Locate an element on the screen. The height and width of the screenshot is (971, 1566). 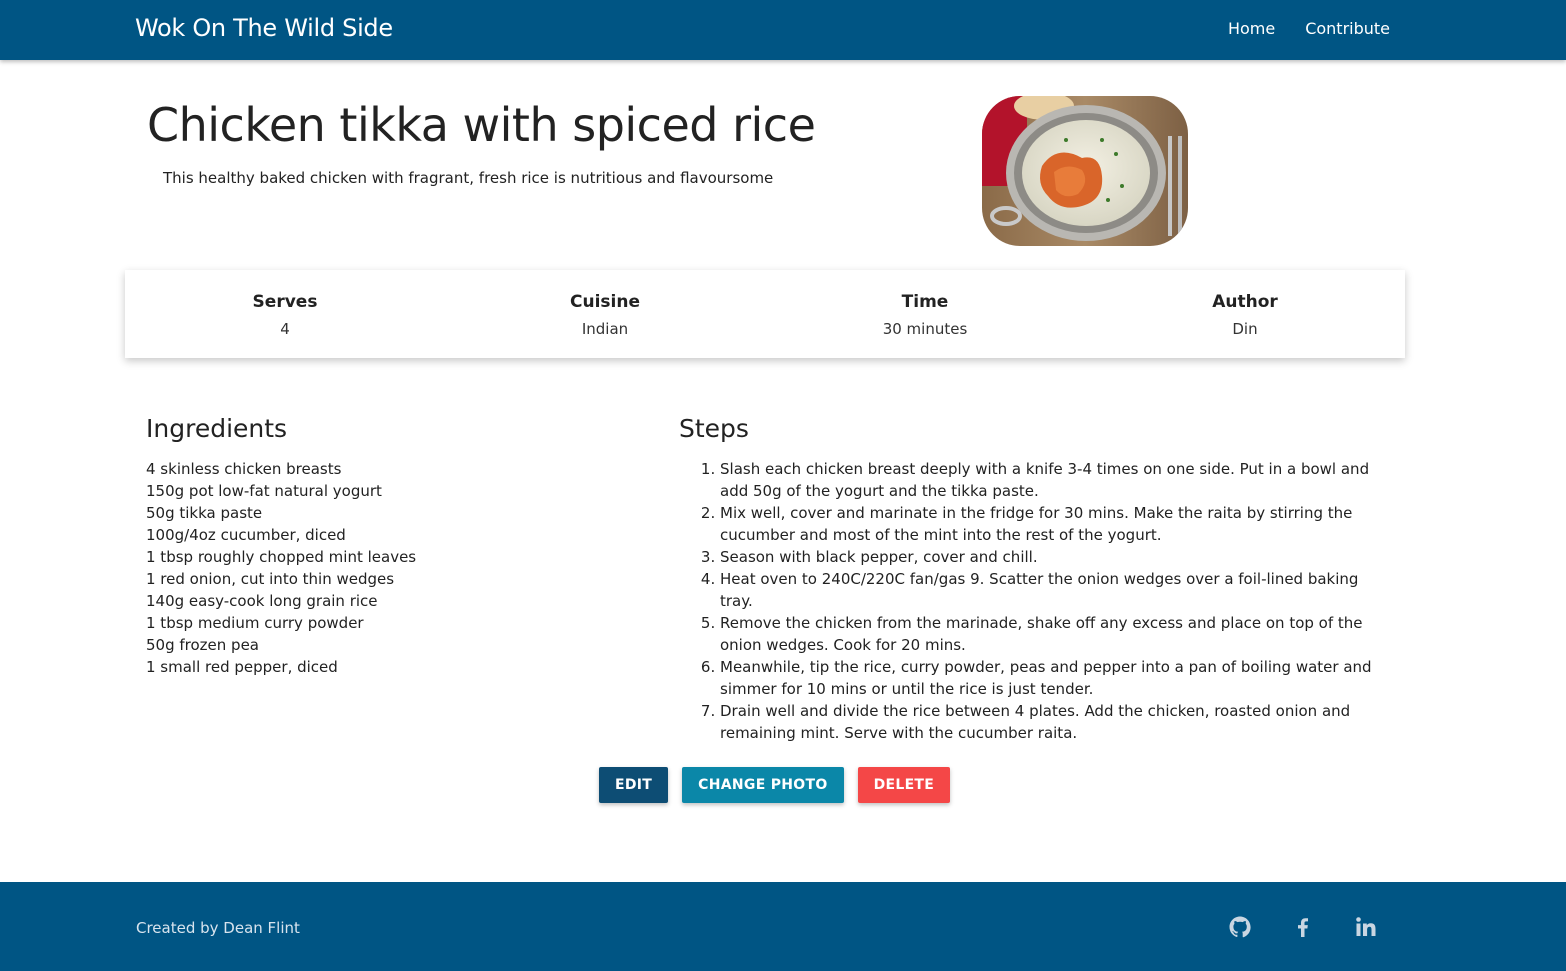
ingredient-item: 50g frozen pea is located at coordinates (202, 645).